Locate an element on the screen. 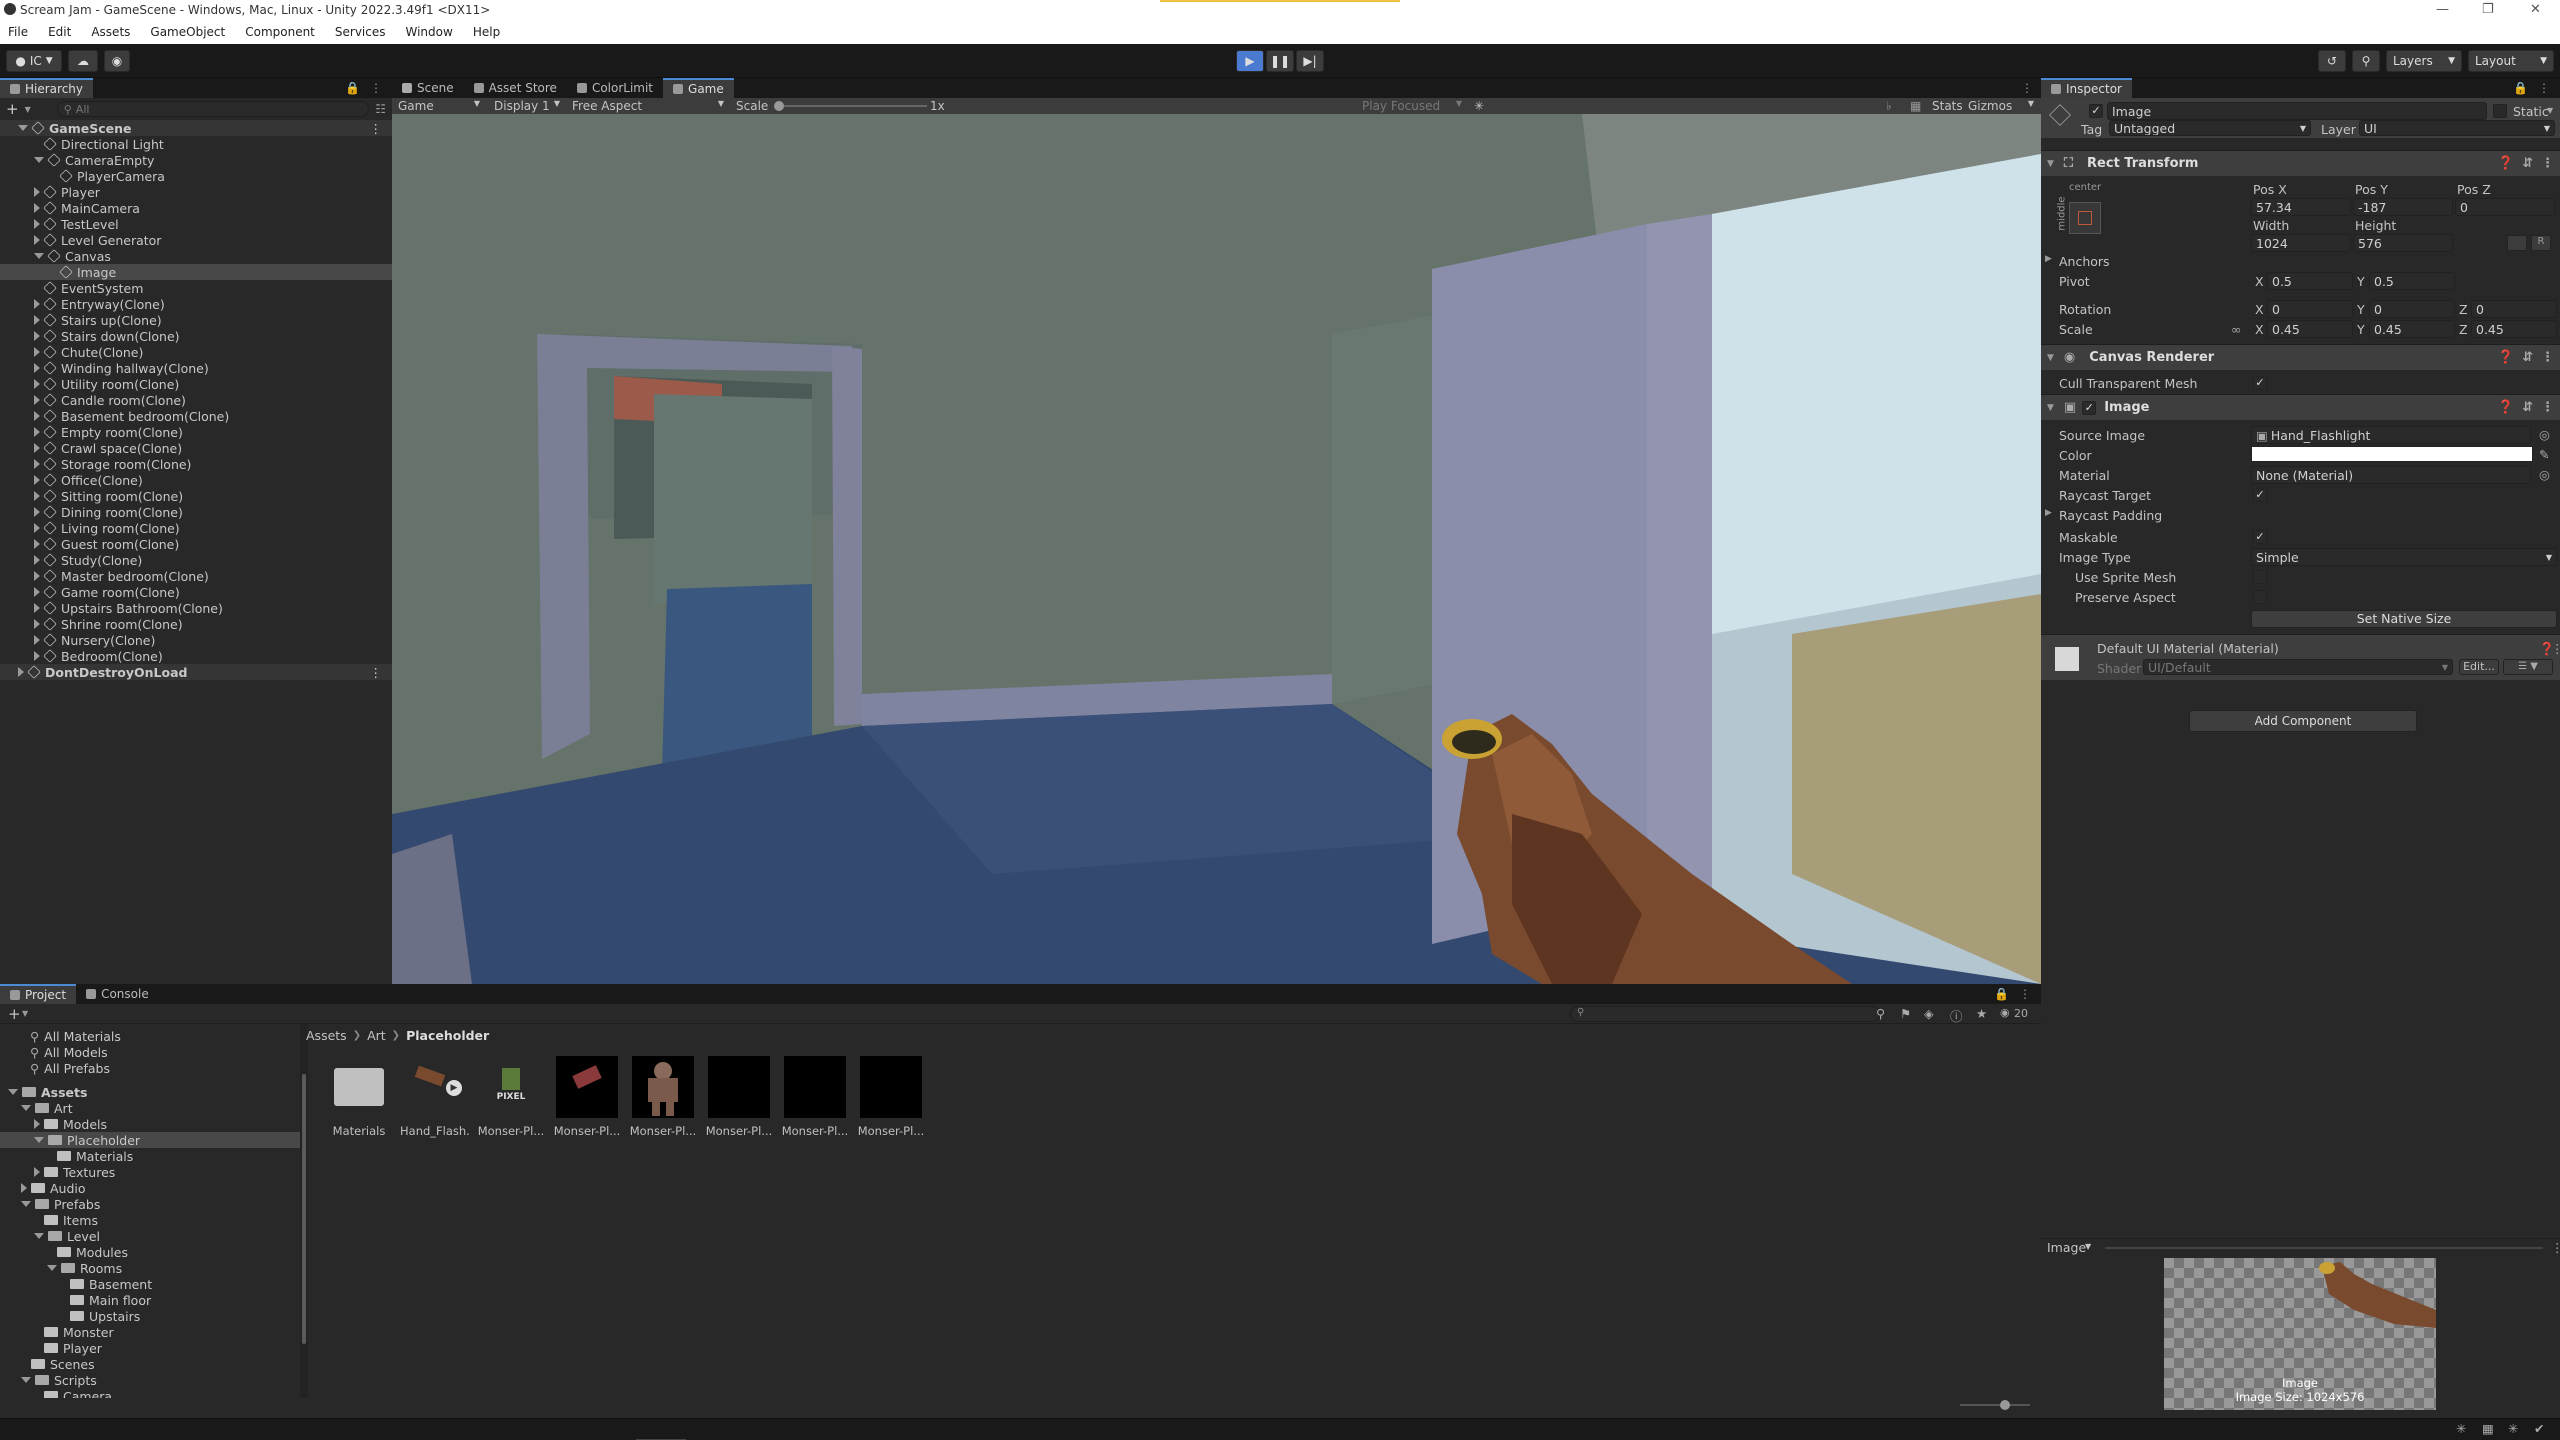 This screenshot has height=1440, width=2560. pivot-y-field: 0.5 is located at coordinates (2412, 281).